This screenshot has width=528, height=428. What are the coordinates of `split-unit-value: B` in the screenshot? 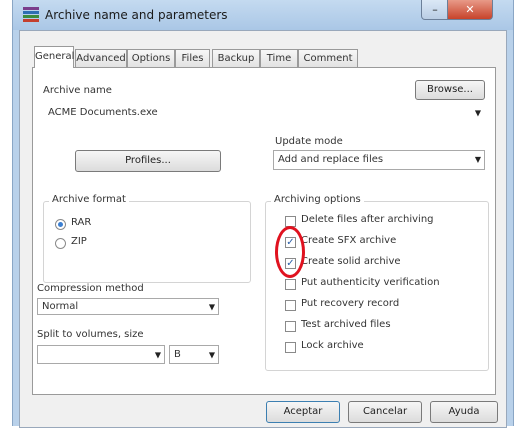 It's located at (177, 354).